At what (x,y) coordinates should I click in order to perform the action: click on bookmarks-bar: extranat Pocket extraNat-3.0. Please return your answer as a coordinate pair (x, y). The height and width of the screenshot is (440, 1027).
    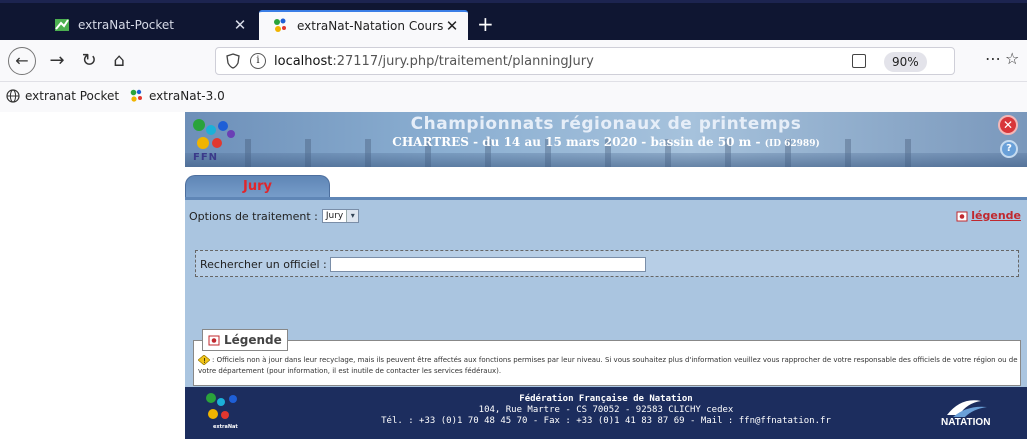
    Looking at the image, I should click on (513, 97).